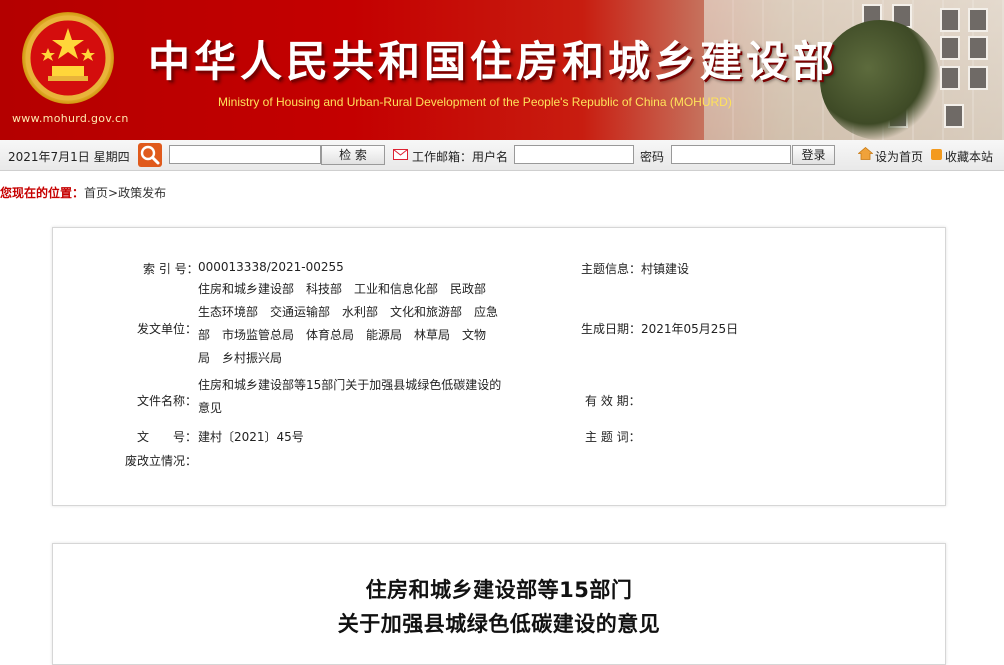  What do you see at coordinates (613, 401) in the screenshot?
I see `validity-label: 有 效 期：` at bounding box center [613, 401].